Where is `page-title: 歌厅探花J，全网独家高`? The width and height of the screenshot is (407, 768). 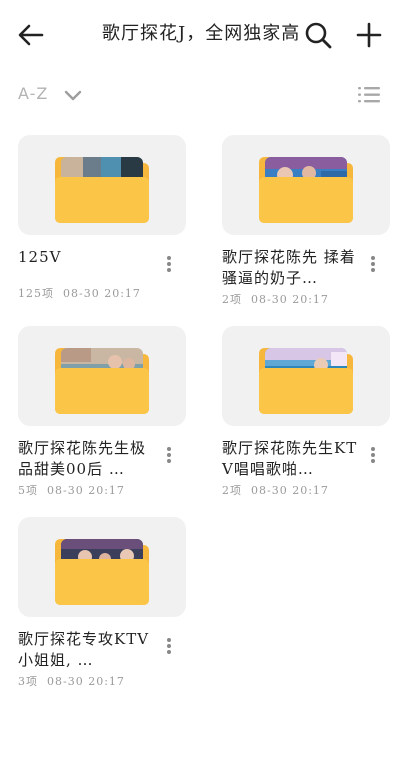 page-title: 歌厅探花J，全网独家高 is located at coordinates (201, 33).